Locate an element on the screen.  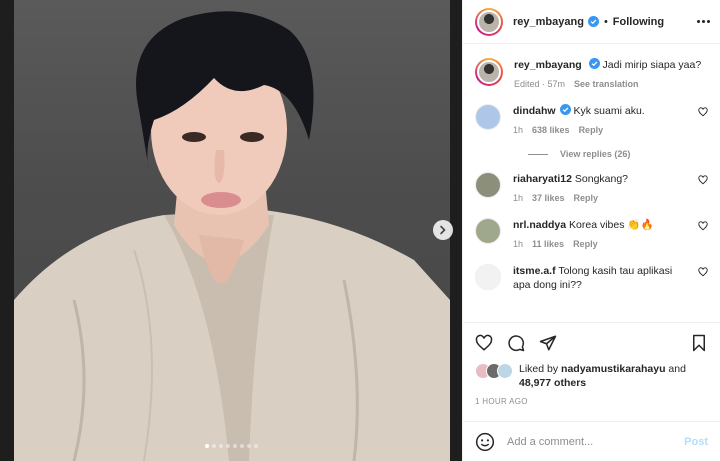
comment-icon is located at coordinates (516, 343).